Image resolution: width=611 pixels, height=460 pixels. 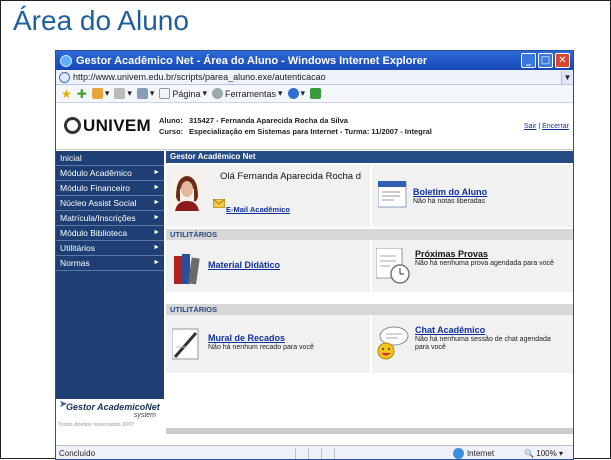 I want to click on sair-link: Sair, so click(x=530, y=126).